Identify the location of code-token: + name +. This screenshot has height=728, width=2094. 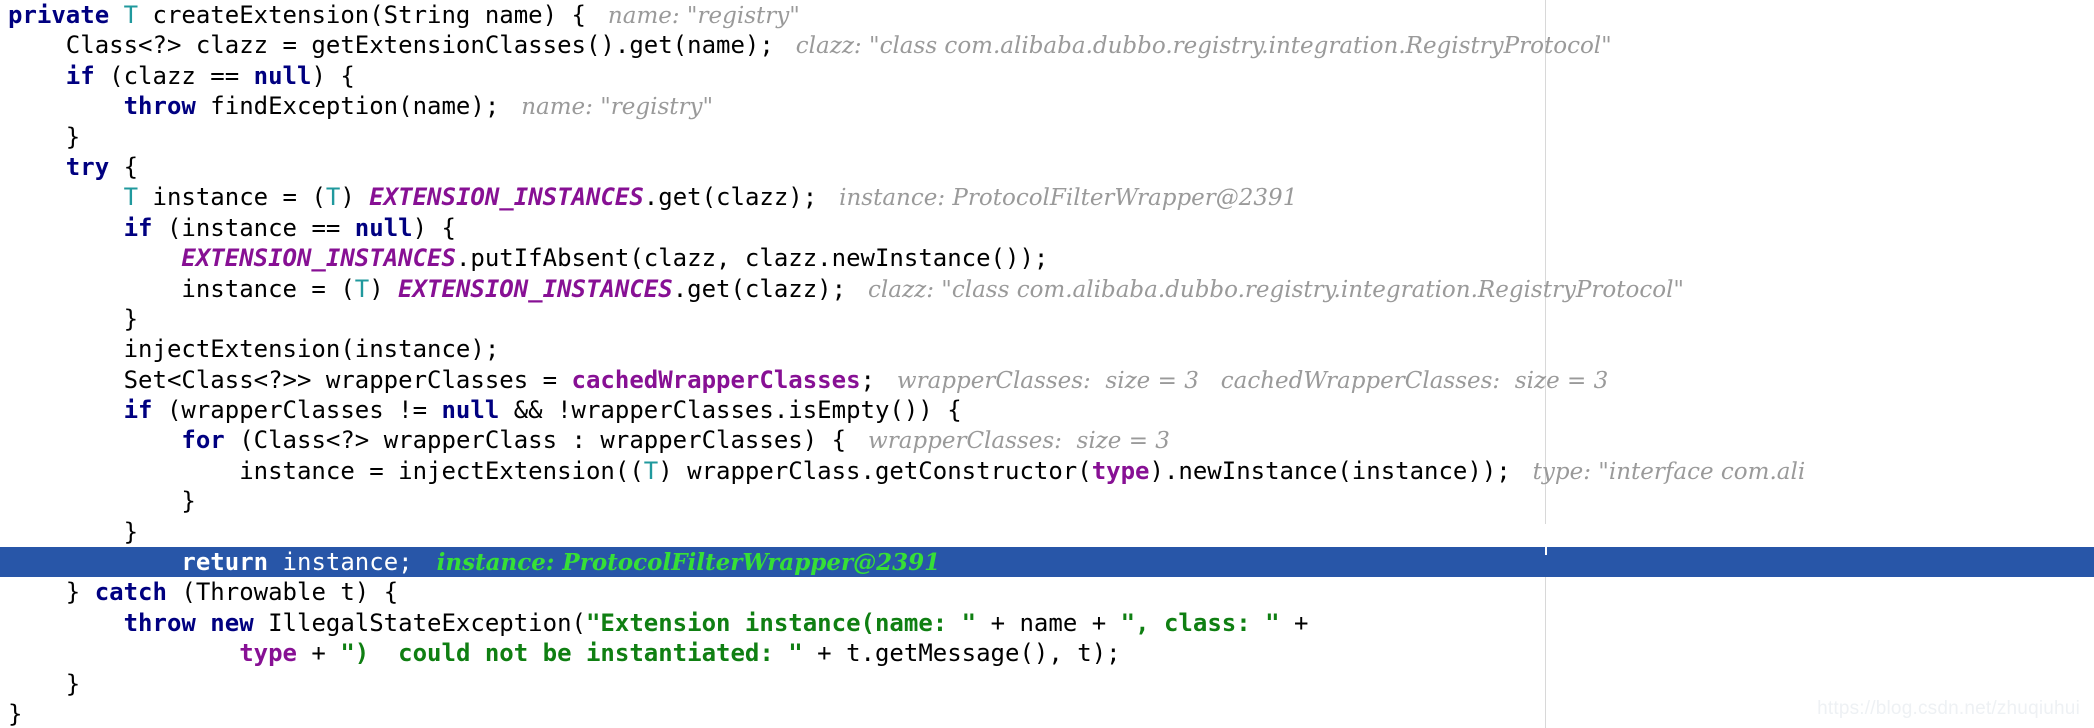
(1048, 622).